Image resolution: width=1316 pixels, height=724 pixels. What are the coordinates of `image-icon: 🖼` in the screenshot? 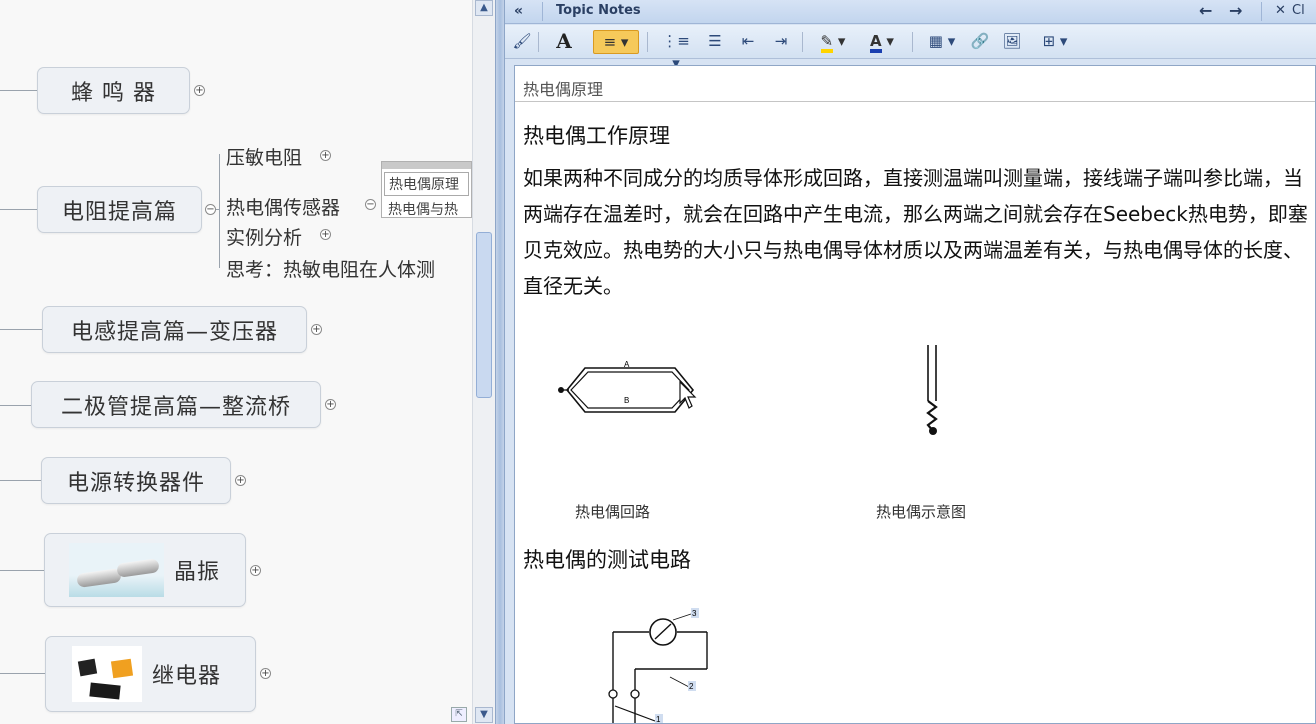 It's located at (1012, 42).